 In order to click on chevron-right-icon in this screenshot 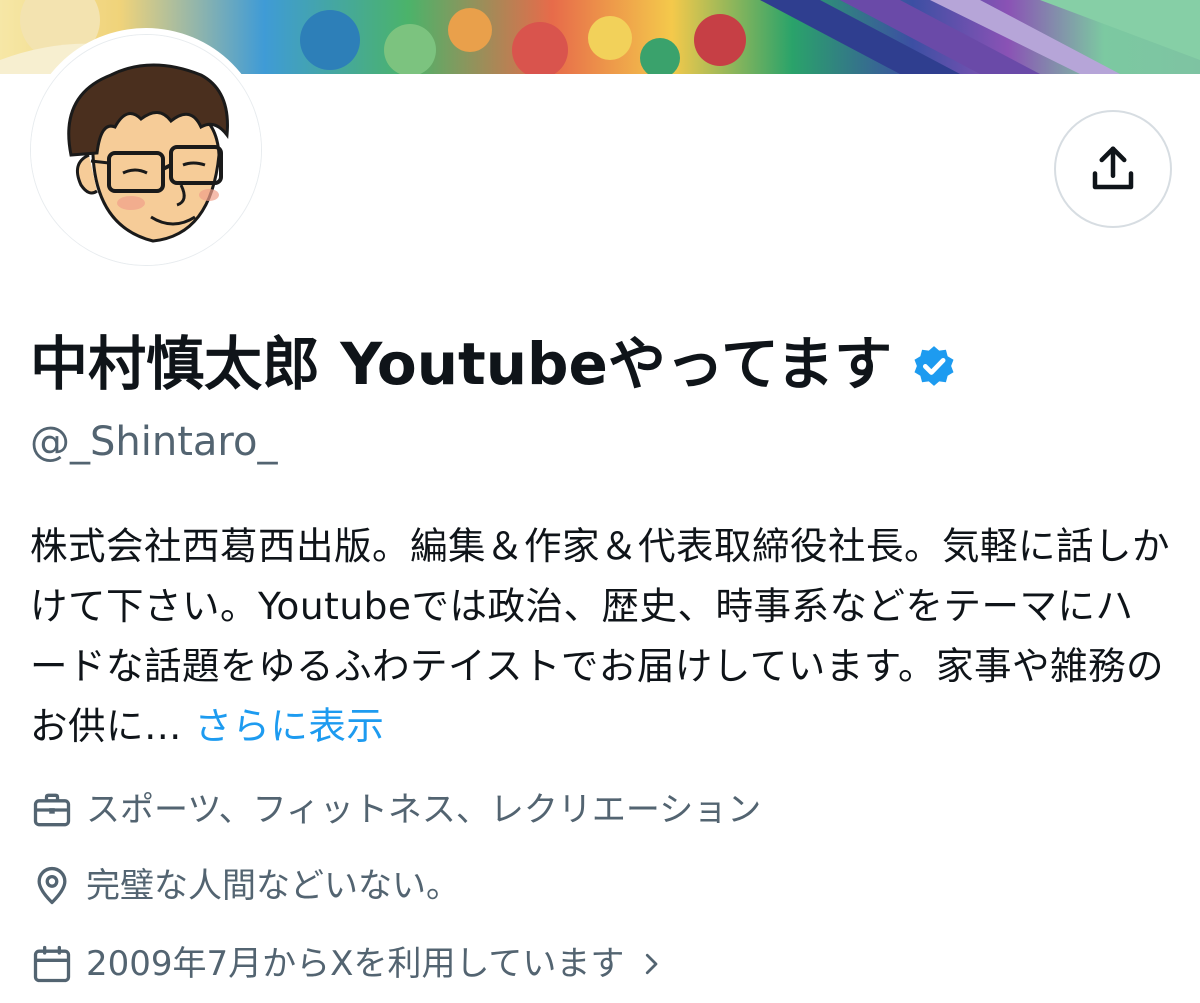, I will do `click(652, 964)`.